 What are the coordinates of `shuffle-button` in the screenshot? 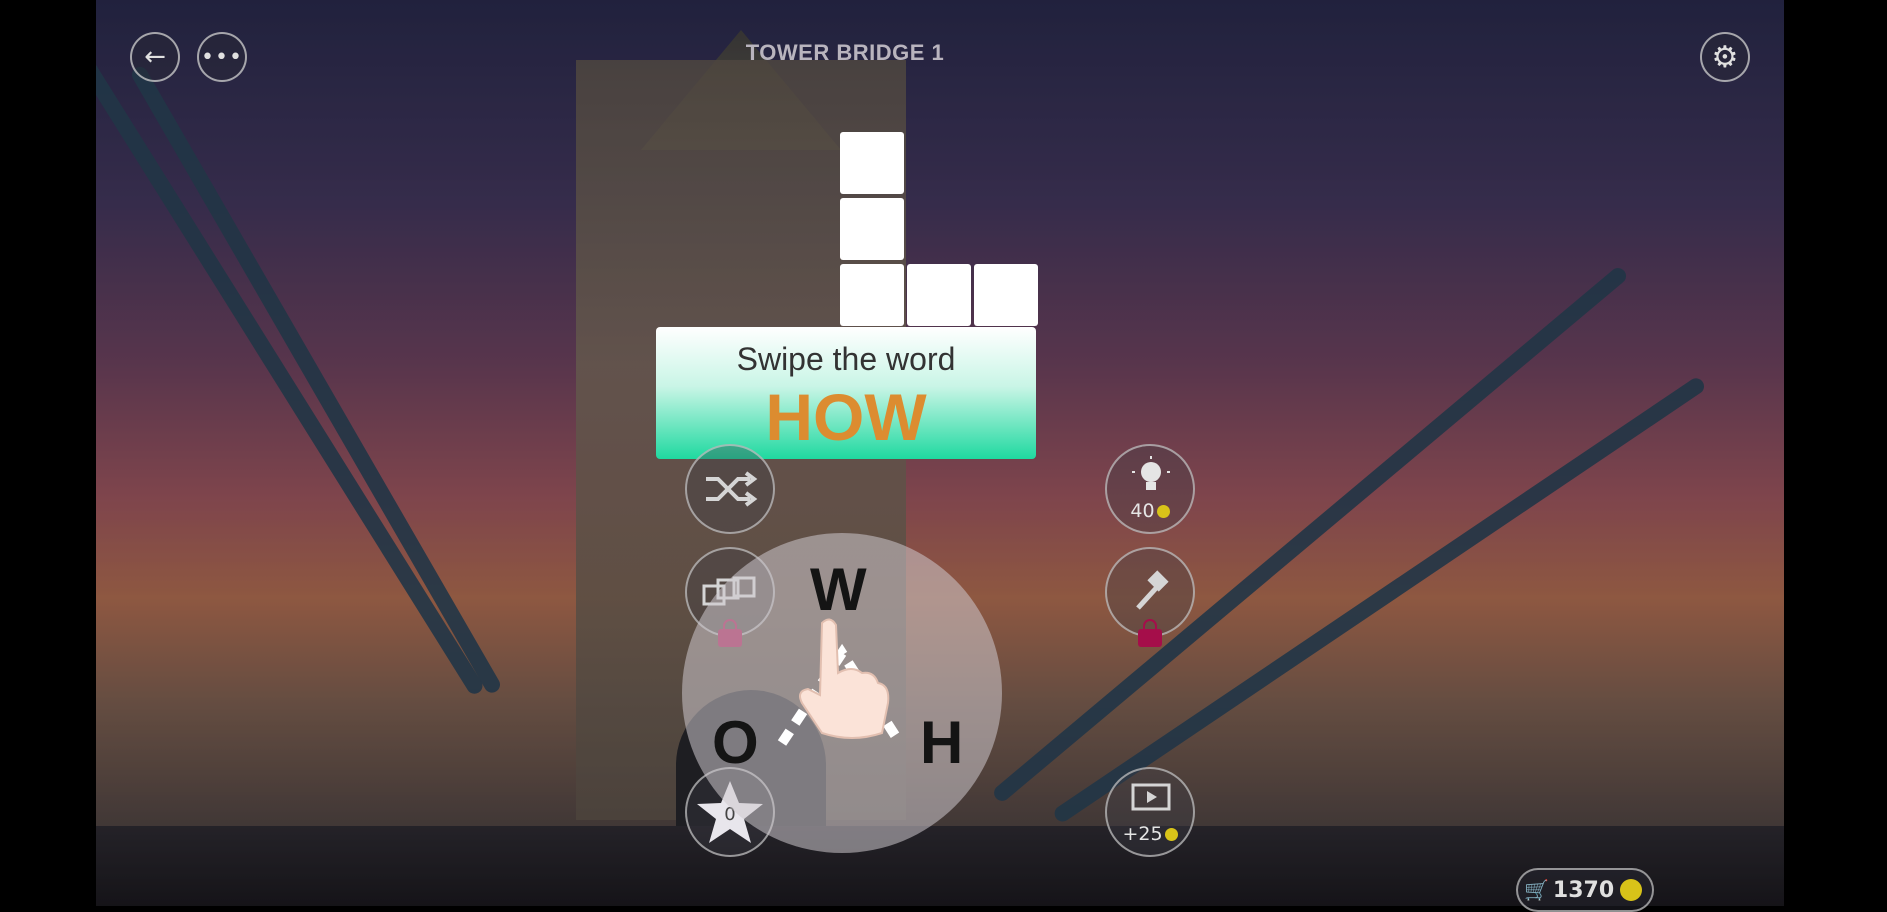 It's located at (730, 489).